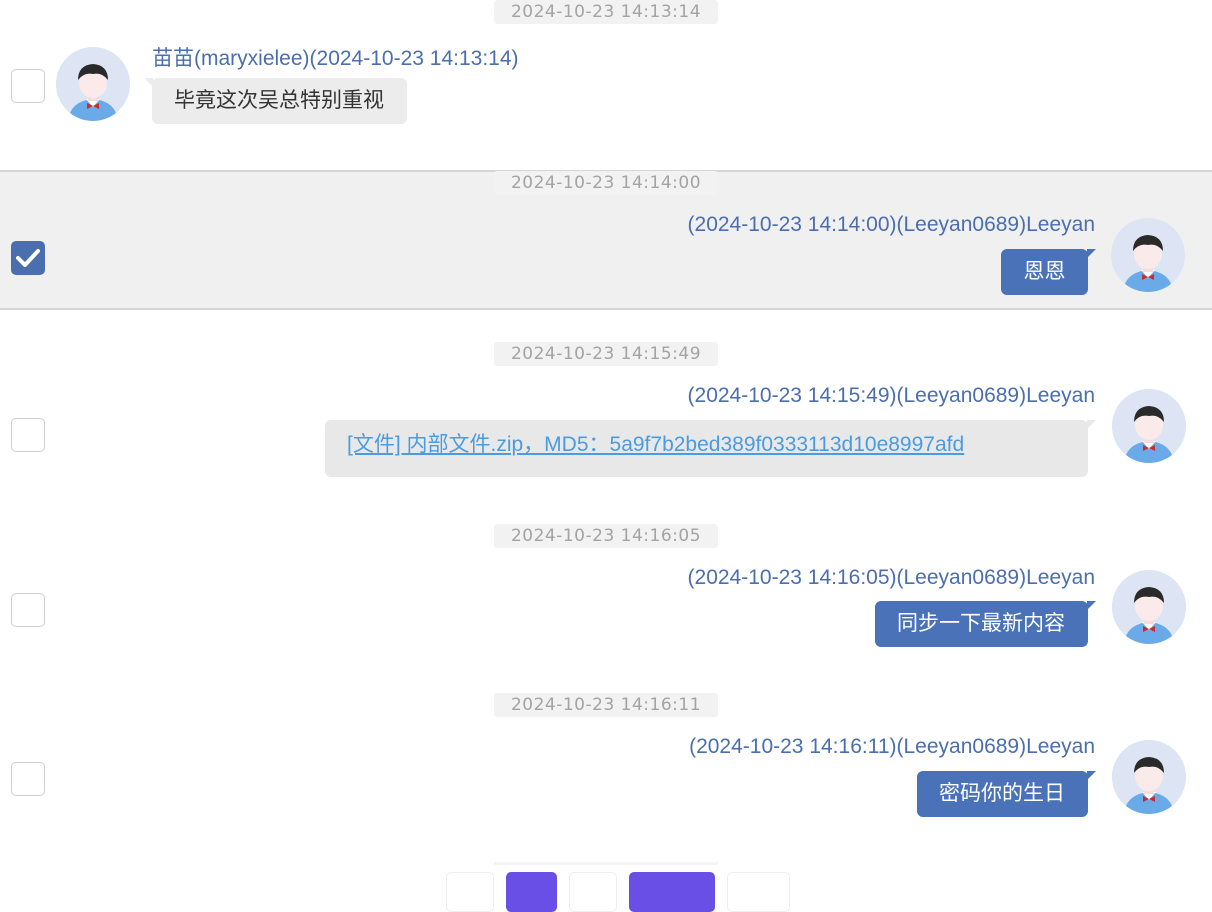  Describe the element at coordinates (470, 892) in the screenshot. I see `page-prev-button` at that location.